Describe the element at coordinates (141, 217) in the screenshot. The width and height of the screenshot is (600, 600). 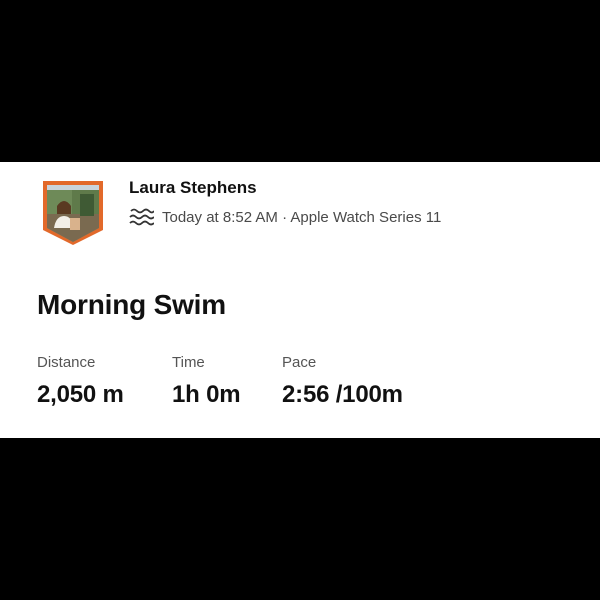
I see `swim-waves-icon` at that location.